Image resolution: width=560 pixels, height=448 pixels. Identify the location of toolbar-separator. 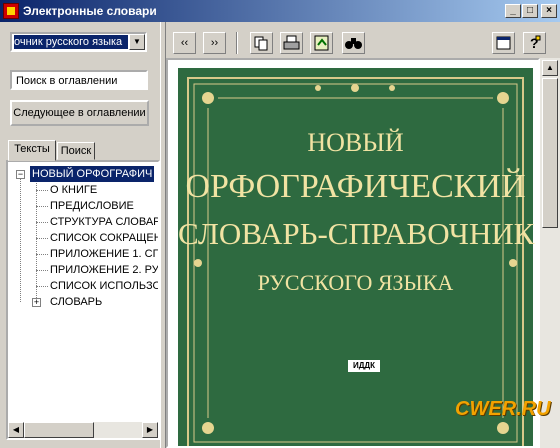
(237, 43).